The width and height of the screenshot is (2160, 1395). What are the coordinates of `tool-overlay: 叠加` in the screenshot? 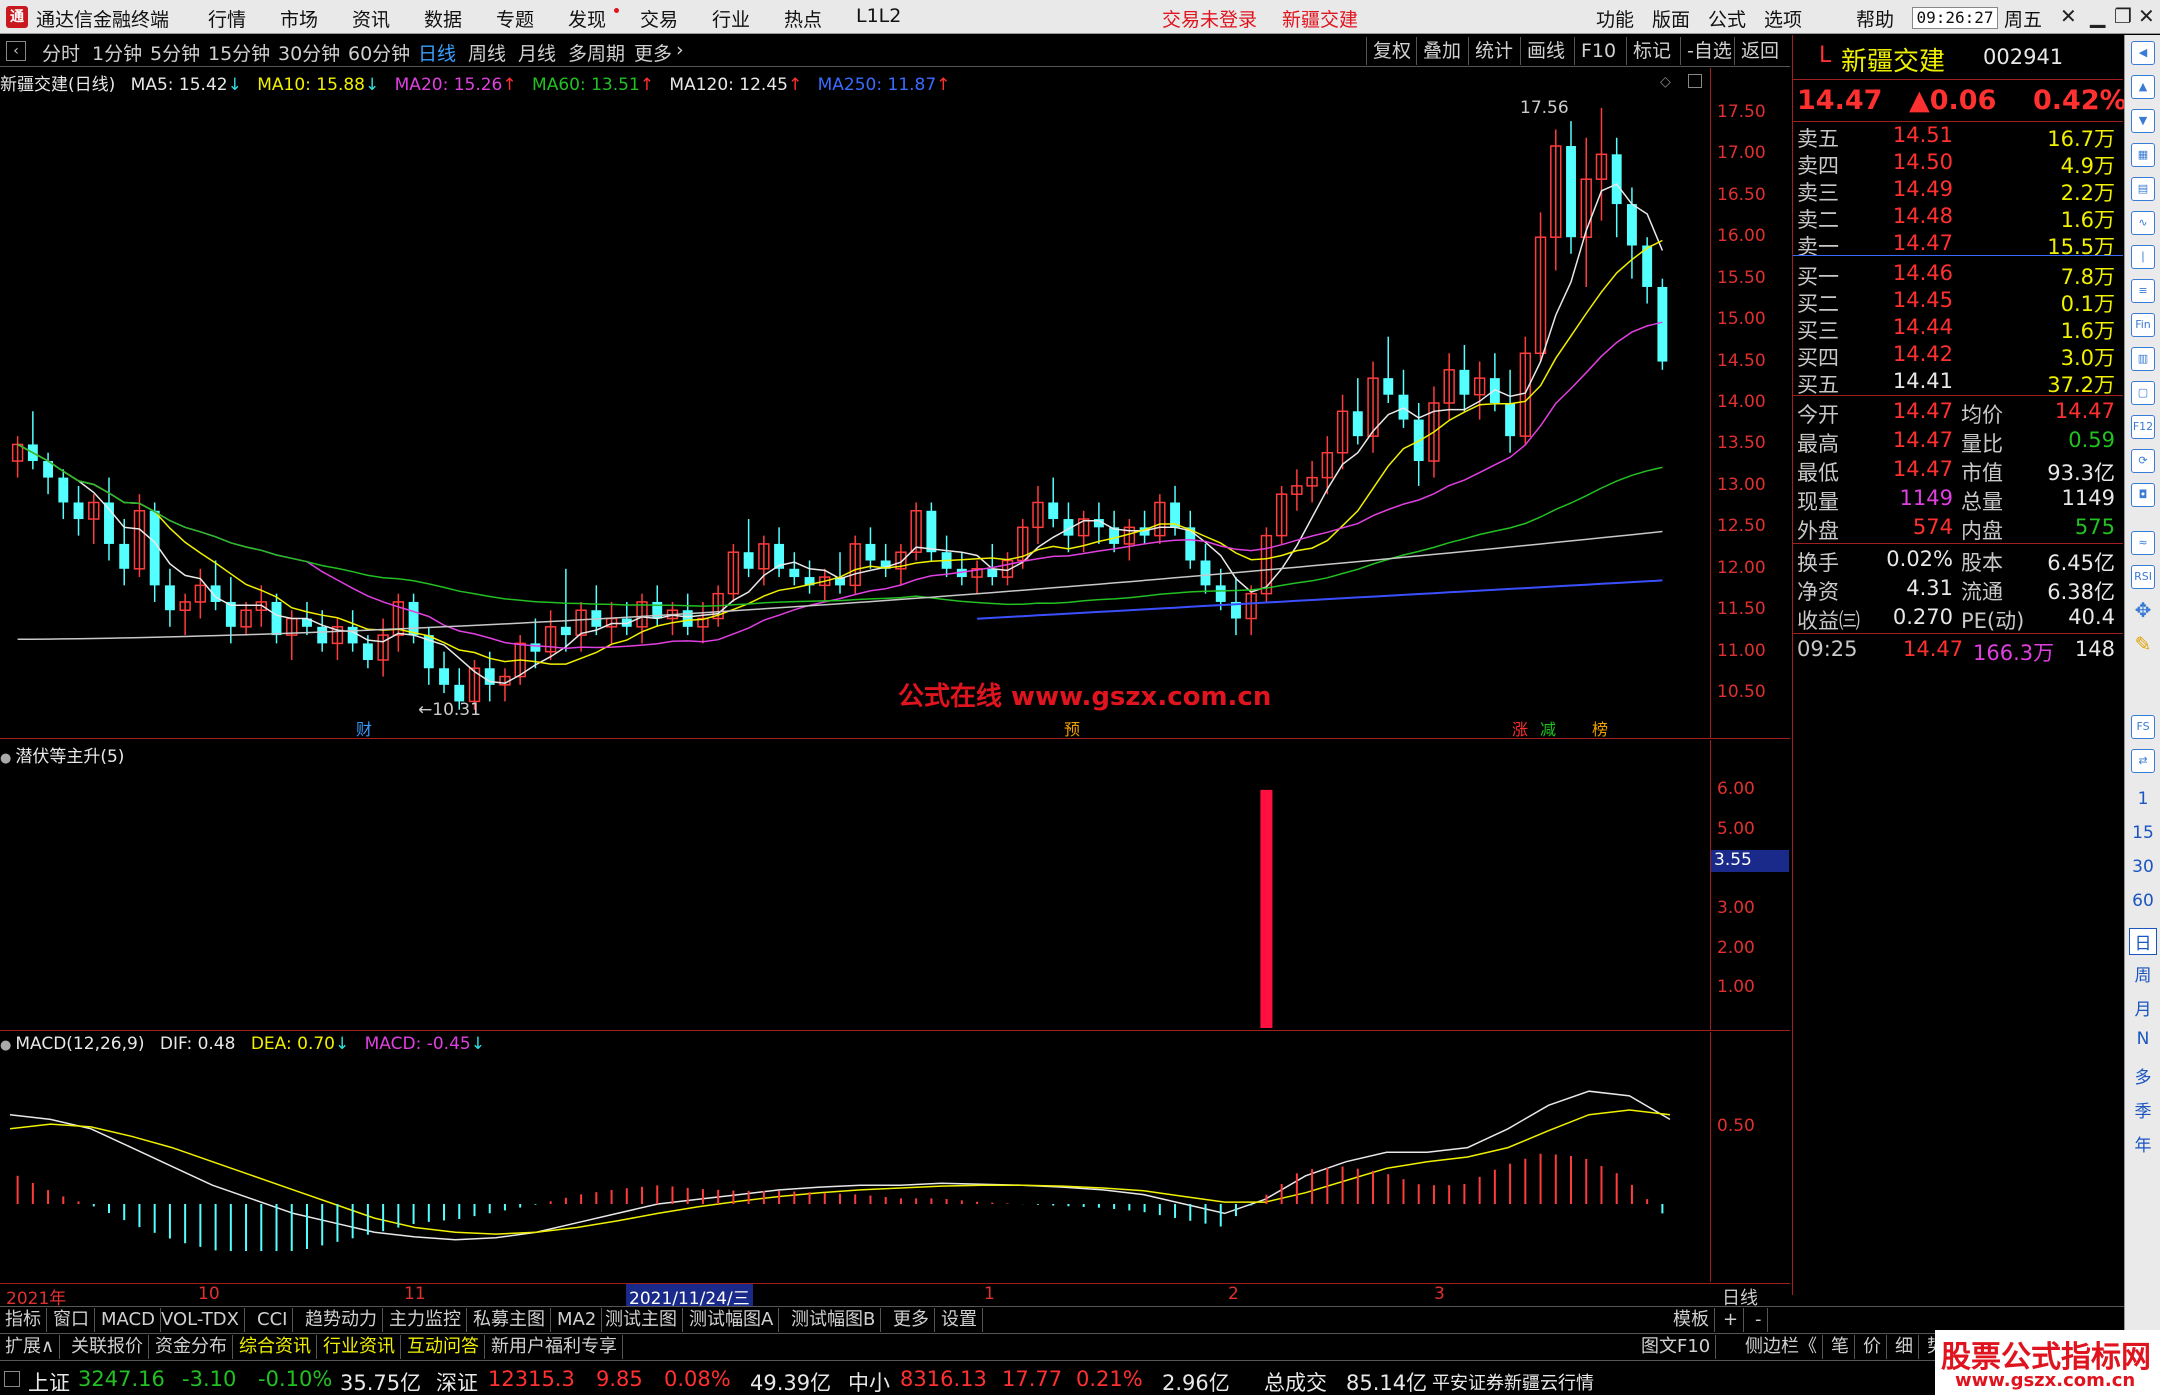 It's located at (1438, 51).